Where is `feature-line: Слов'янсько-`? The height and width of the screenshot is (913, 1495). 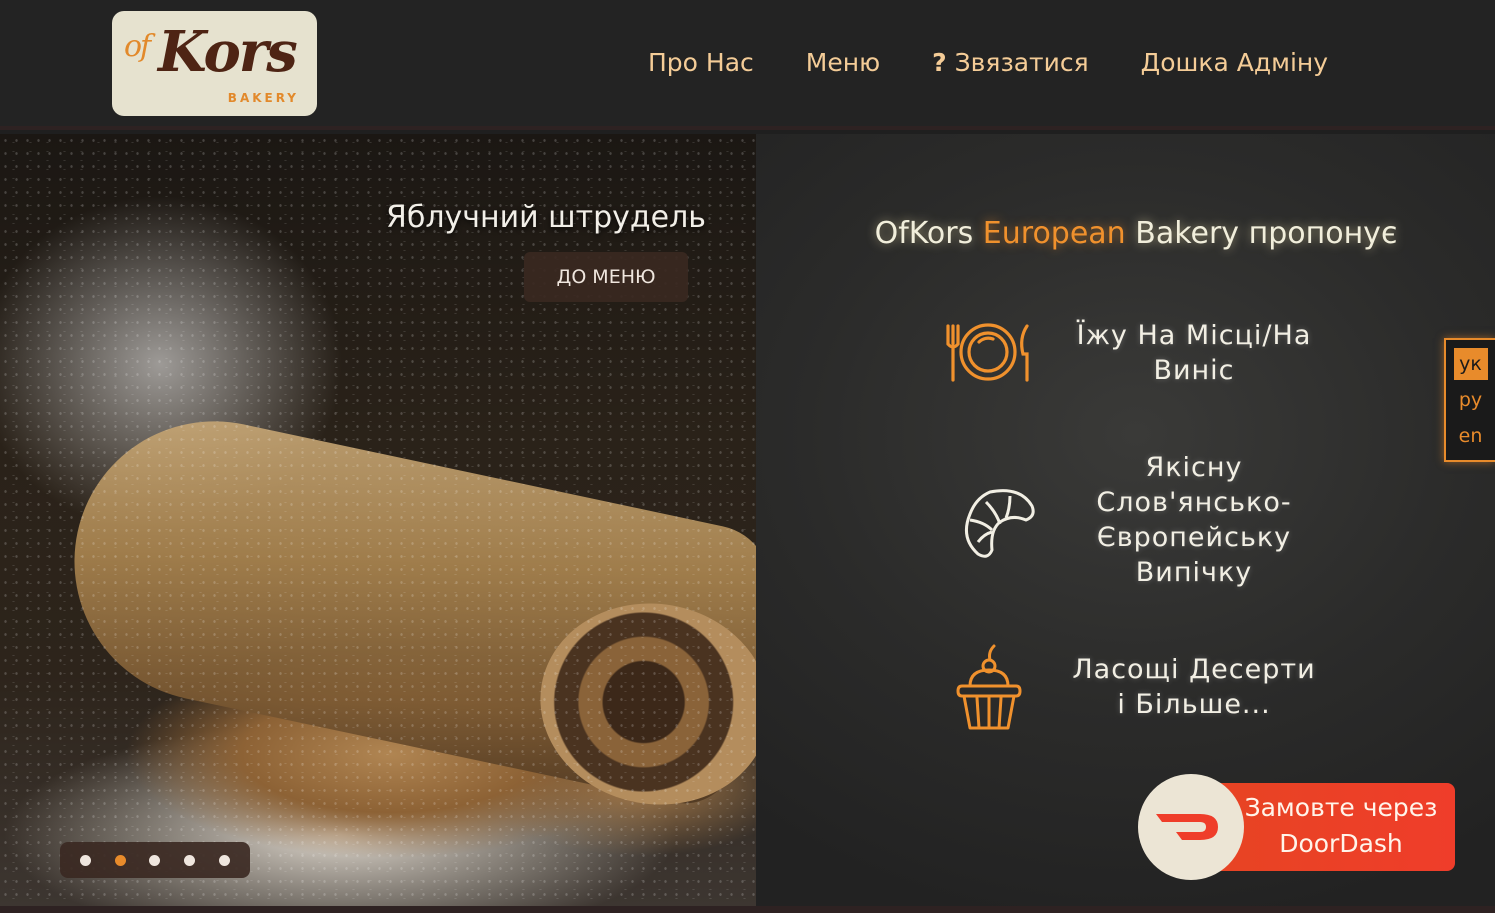 feature-line: Слов'янсько- is located at coordinates (1194, 502).